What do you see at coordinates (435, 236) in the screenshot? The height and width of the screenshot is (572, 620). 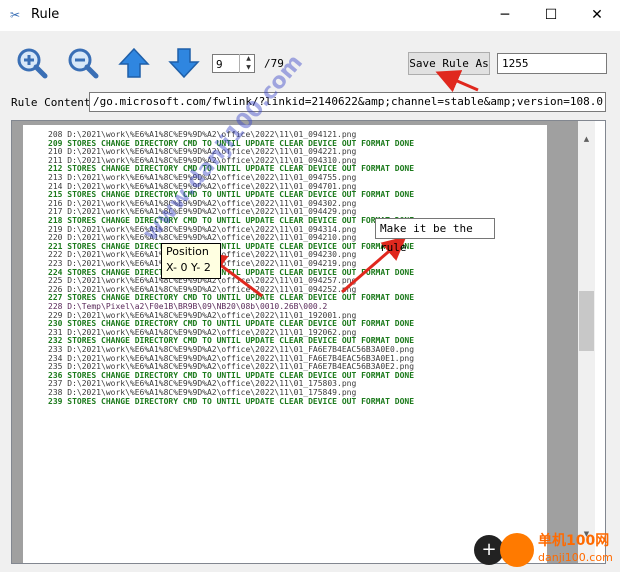 I see `make-rule-tooltip: Make it be the rule` at bounding box center [435, 236].